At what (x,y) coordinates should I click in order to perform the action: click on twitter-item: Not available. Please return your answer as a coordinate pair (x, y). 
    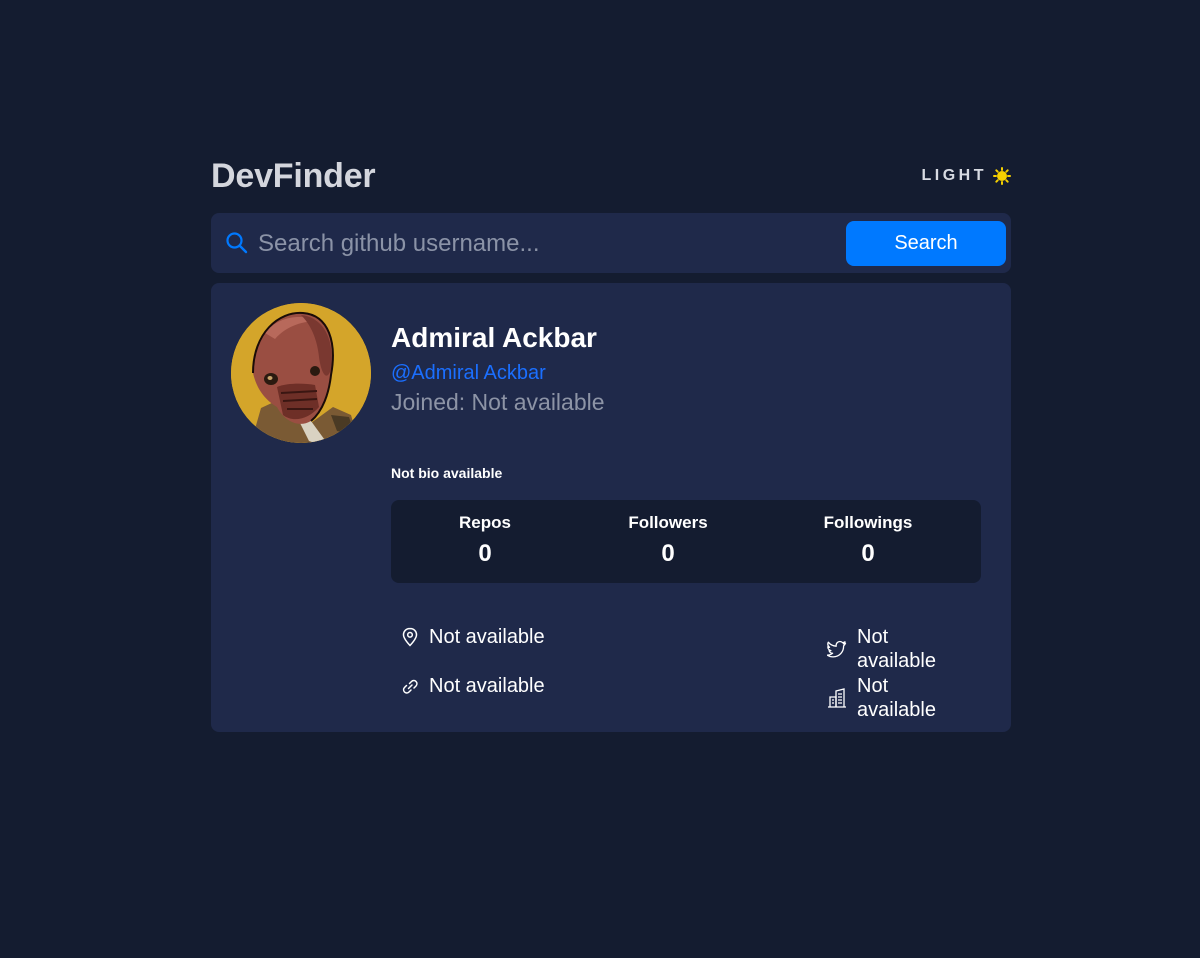
    Looking at the image, I should click on (898, 649).